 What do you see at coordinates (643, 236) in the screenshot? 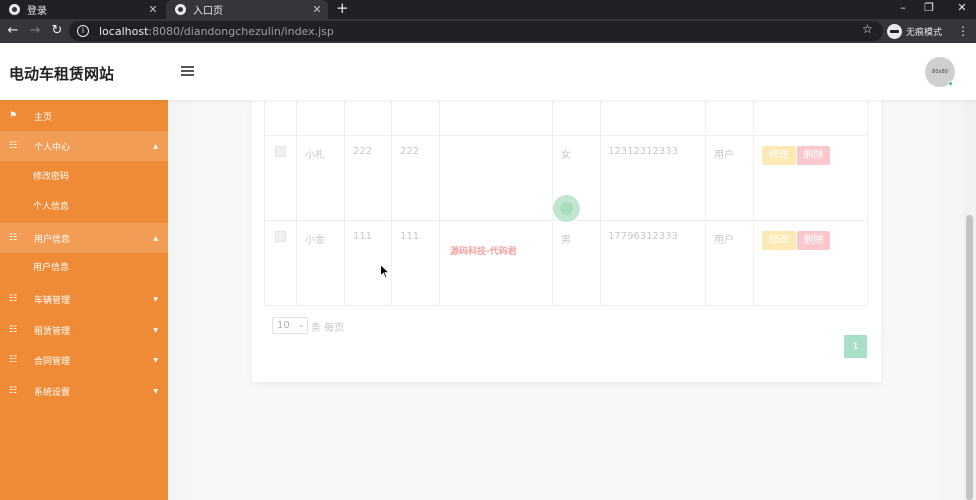
I see `cell-phone: 17796312333` at bounding box center [643, 236].